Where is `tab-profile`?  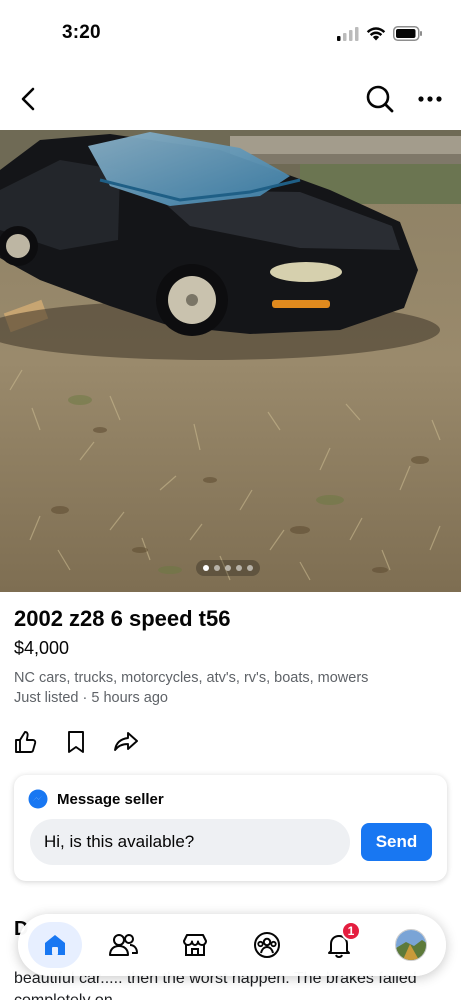 tab-profile is located at coordinates (411, 945).